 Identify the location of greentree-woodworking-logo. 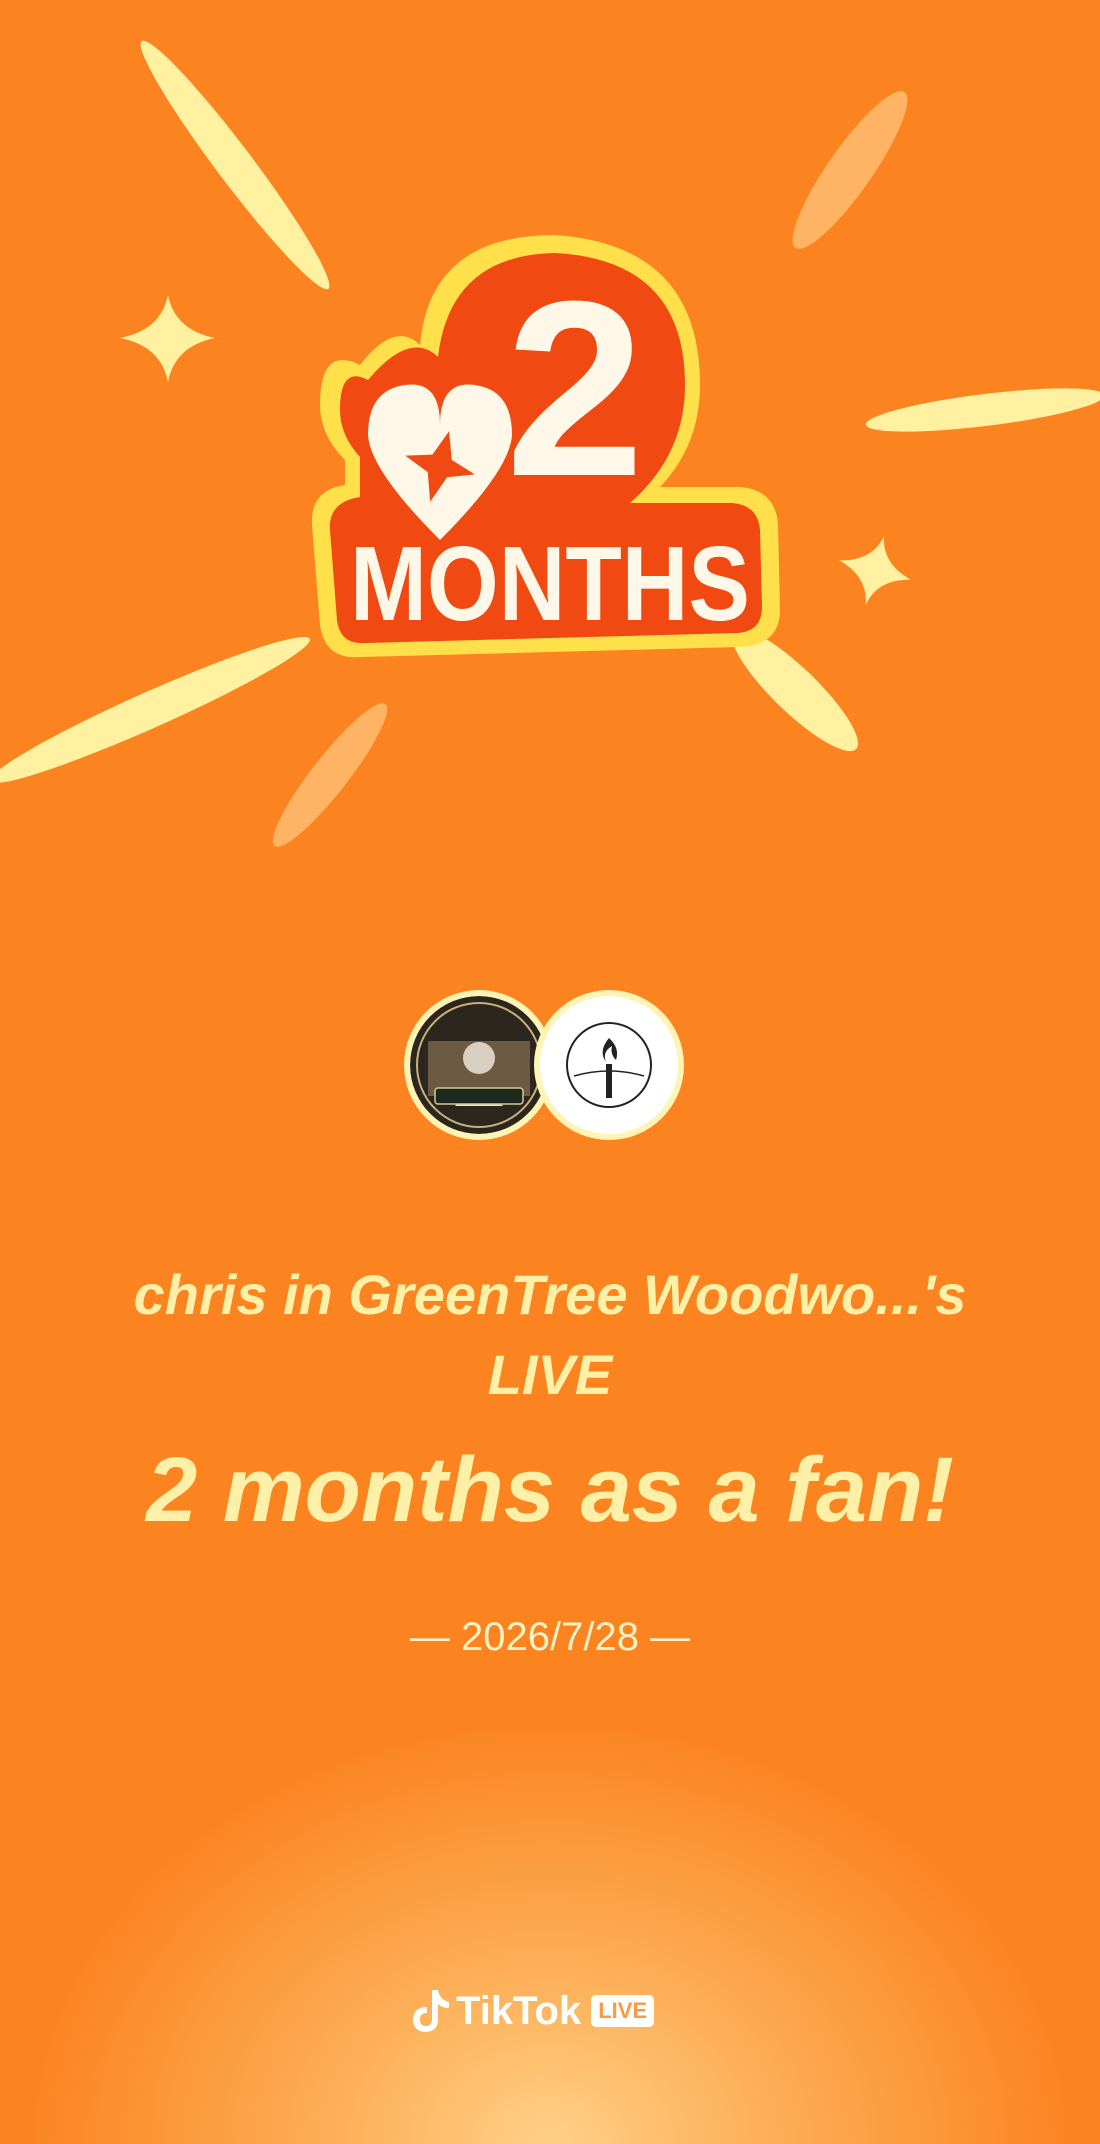
(479, 1065).